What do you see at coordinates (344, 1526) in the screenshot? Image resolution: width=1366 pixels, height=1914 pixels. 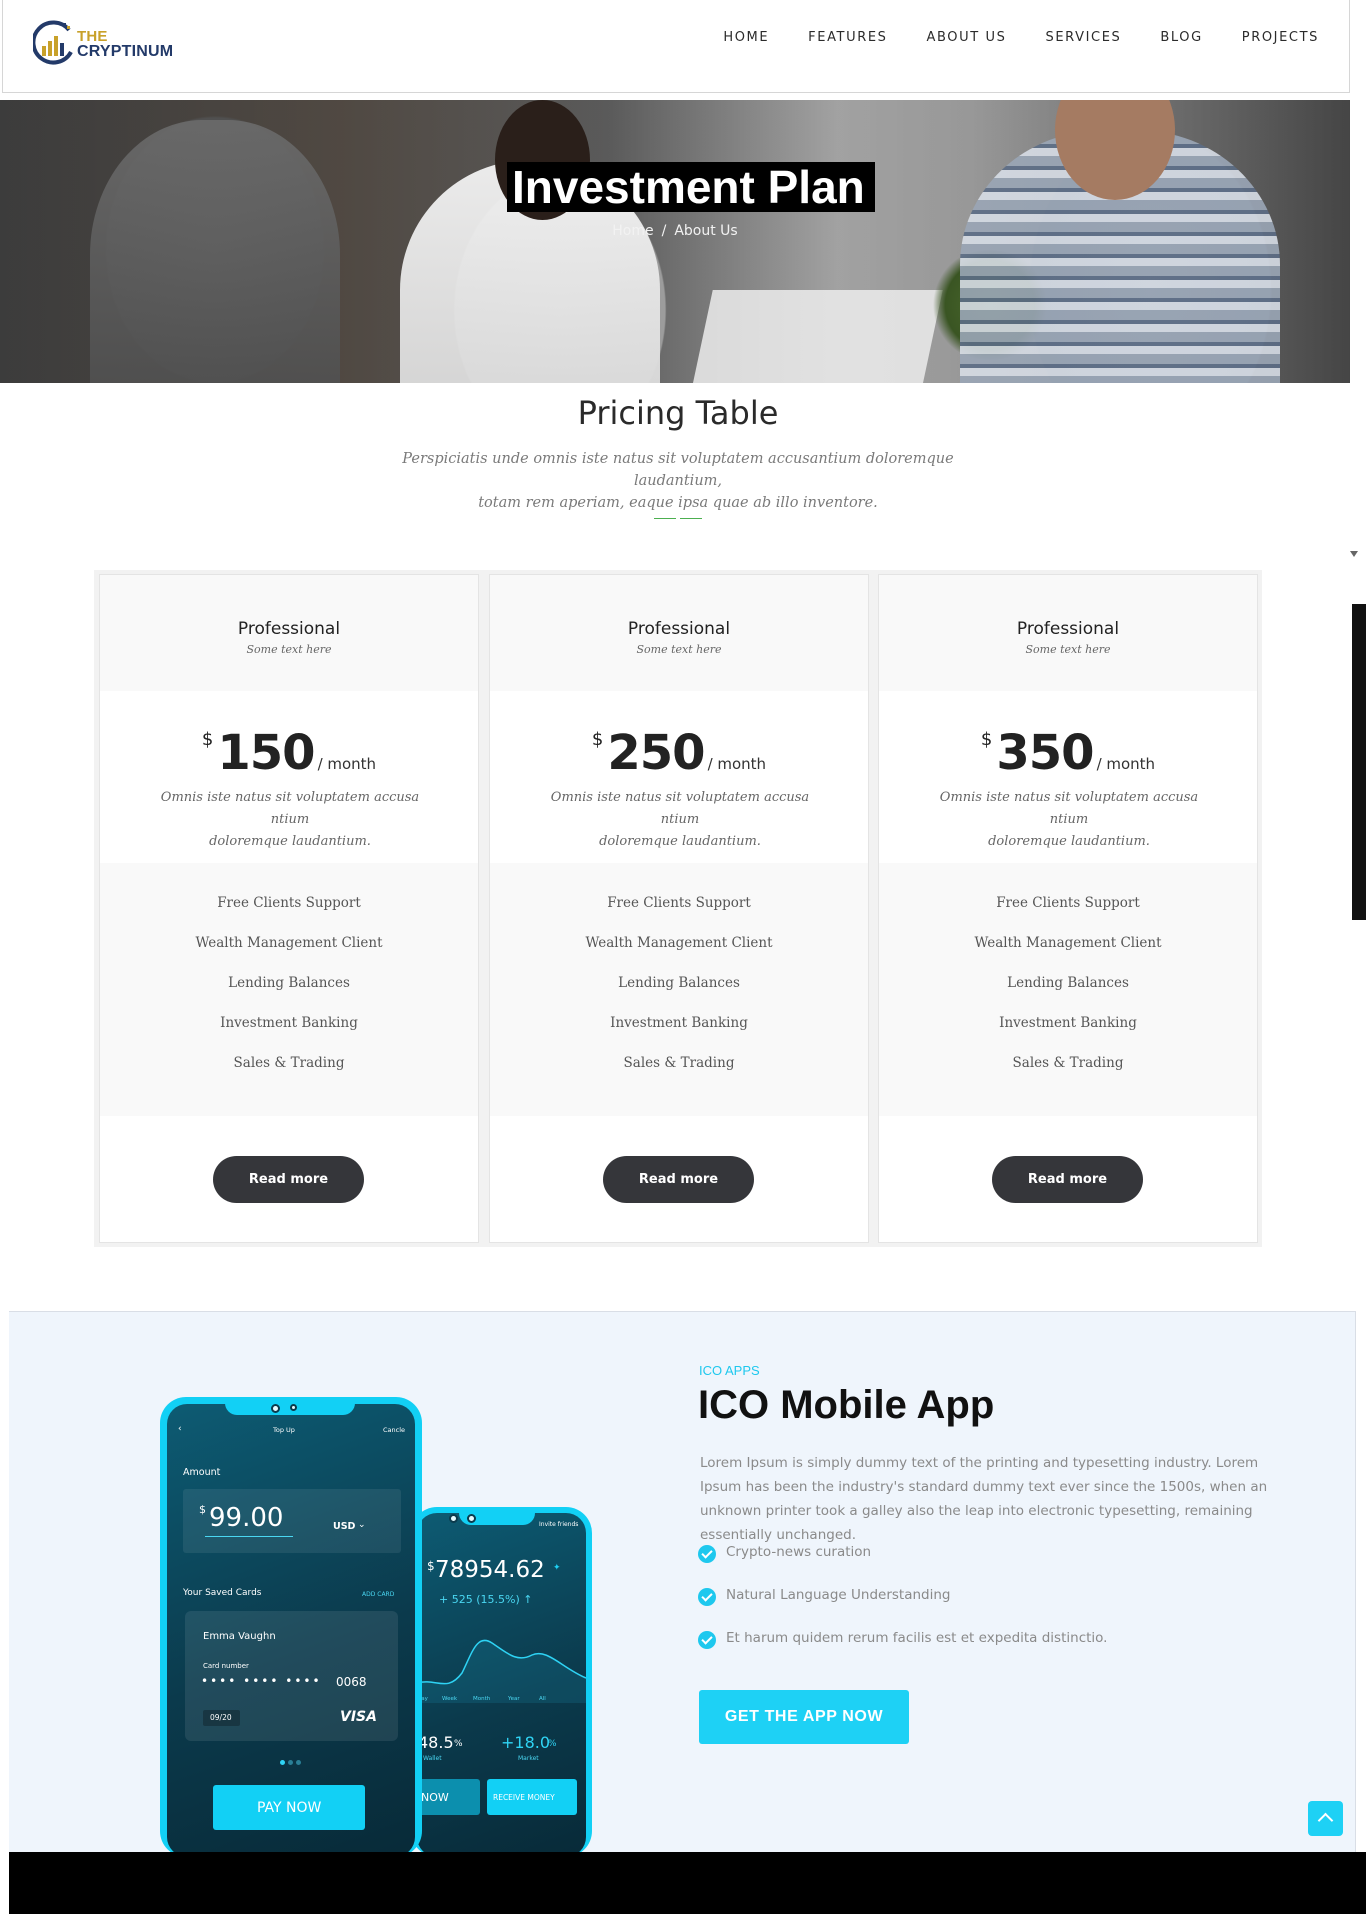 I see `currency-select: USD` at bounding box center [344, 1526].